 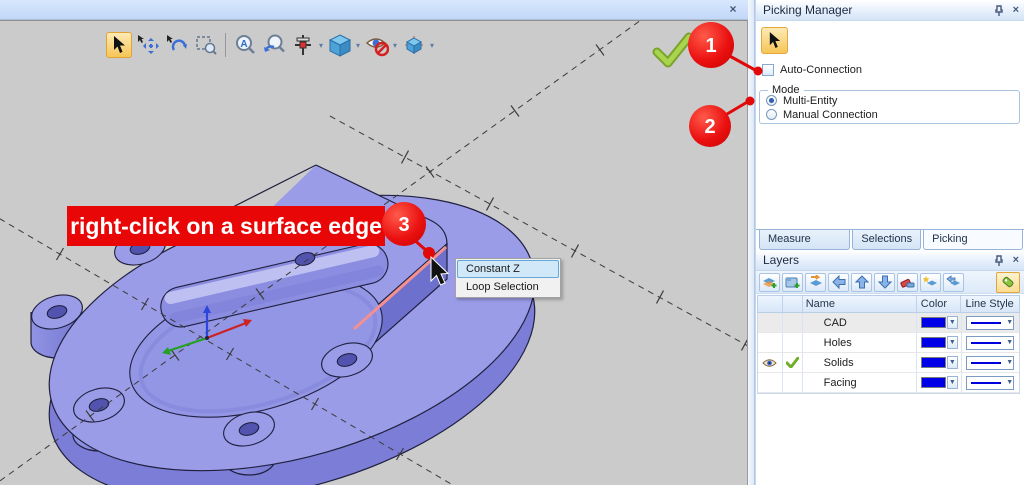 What do you see at coordinates (888, 383) in the screenshot?
I see `layer-row-facing: Facing ▼ ▼` at bounding box center [888, 383].